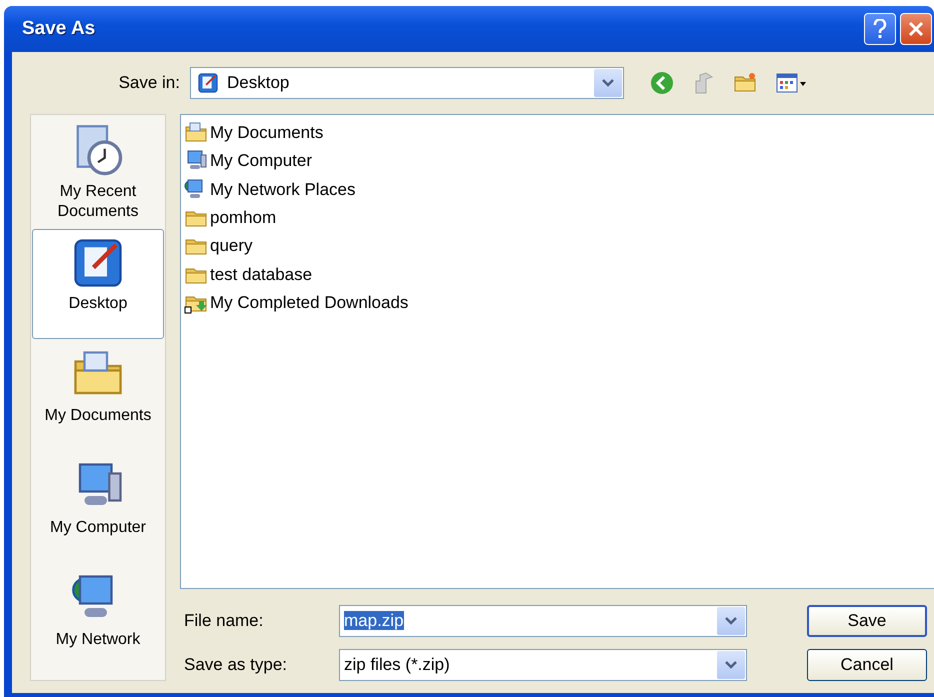  I want to click on file-item: My Completed Downloads, so click(296, 303).